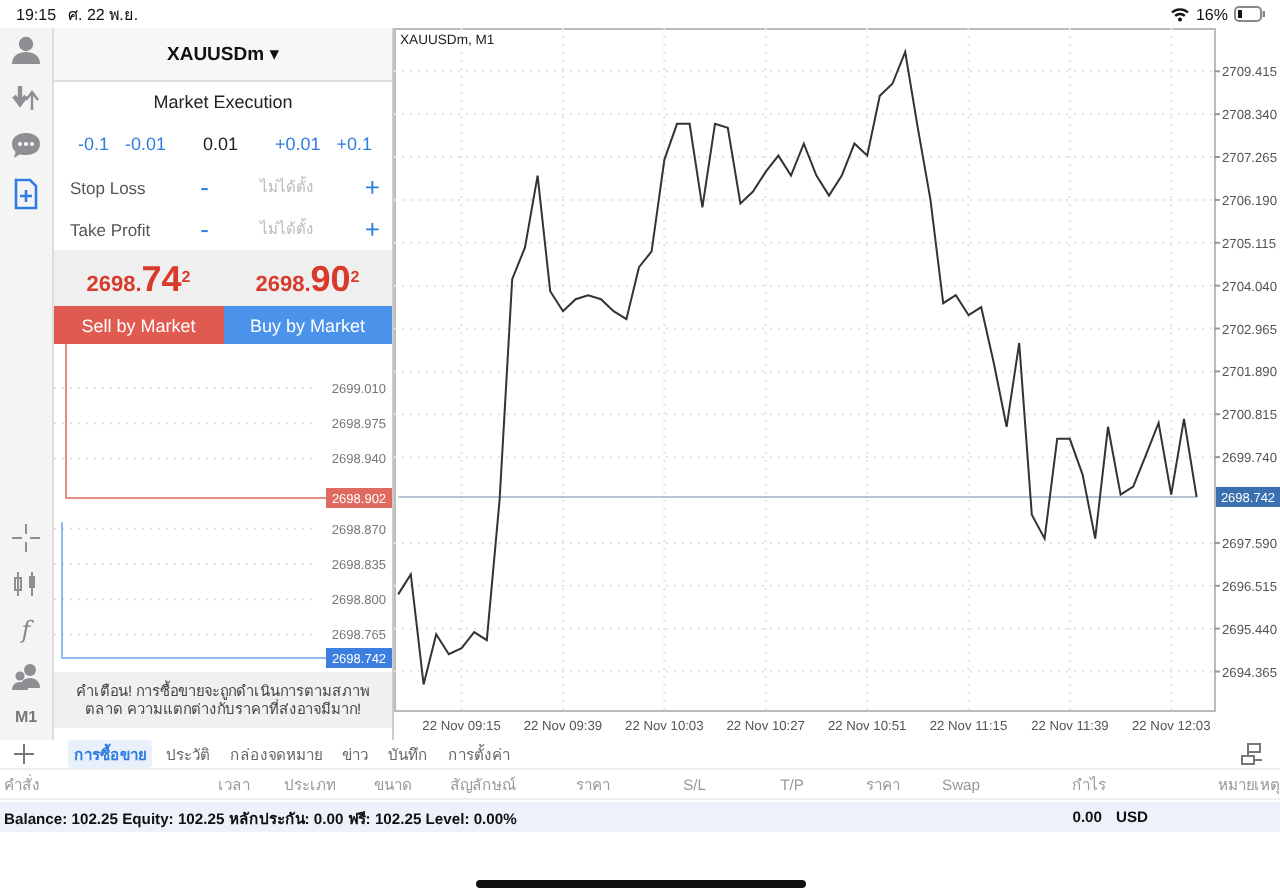  I want to click on volume-step-button: +0.1, so click(354, 144).